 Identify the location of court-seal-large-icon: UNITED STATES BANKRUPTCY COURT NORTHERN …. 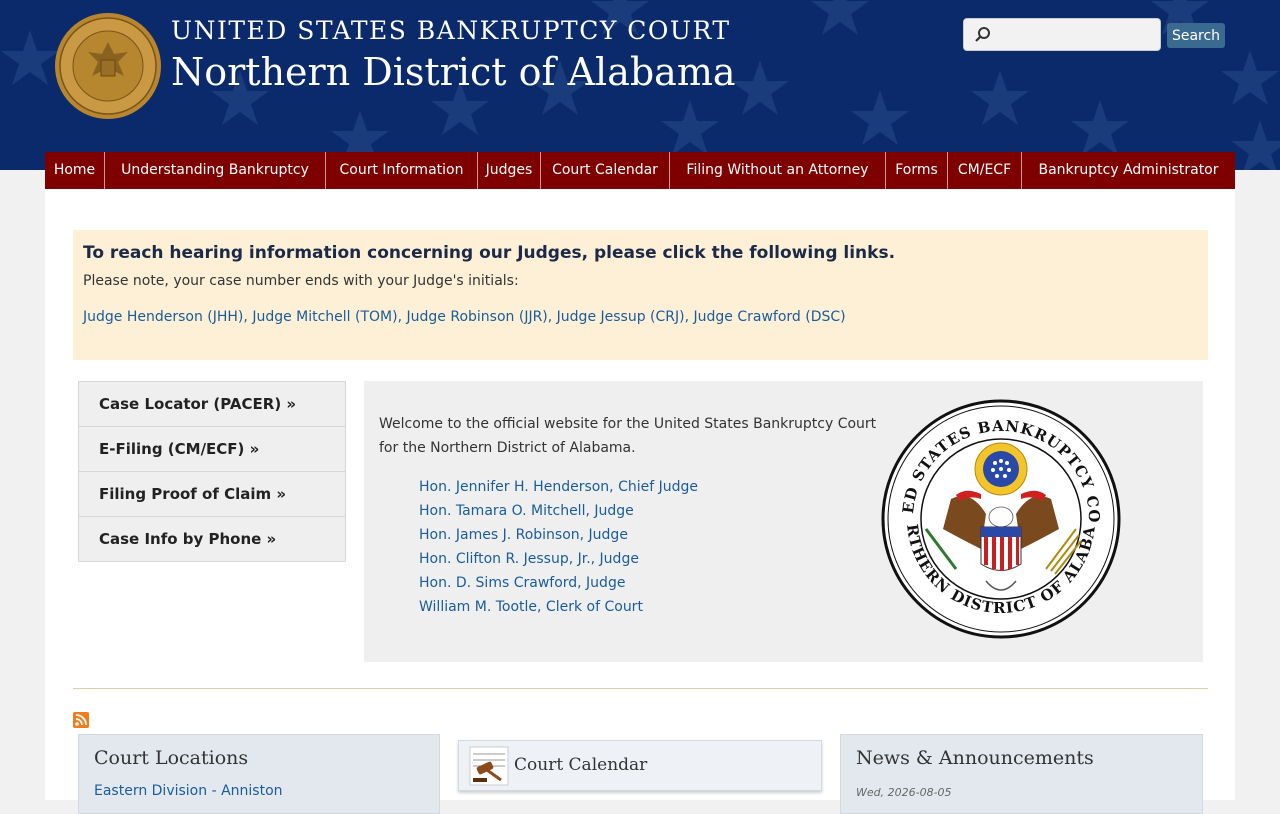
(1001, 519).